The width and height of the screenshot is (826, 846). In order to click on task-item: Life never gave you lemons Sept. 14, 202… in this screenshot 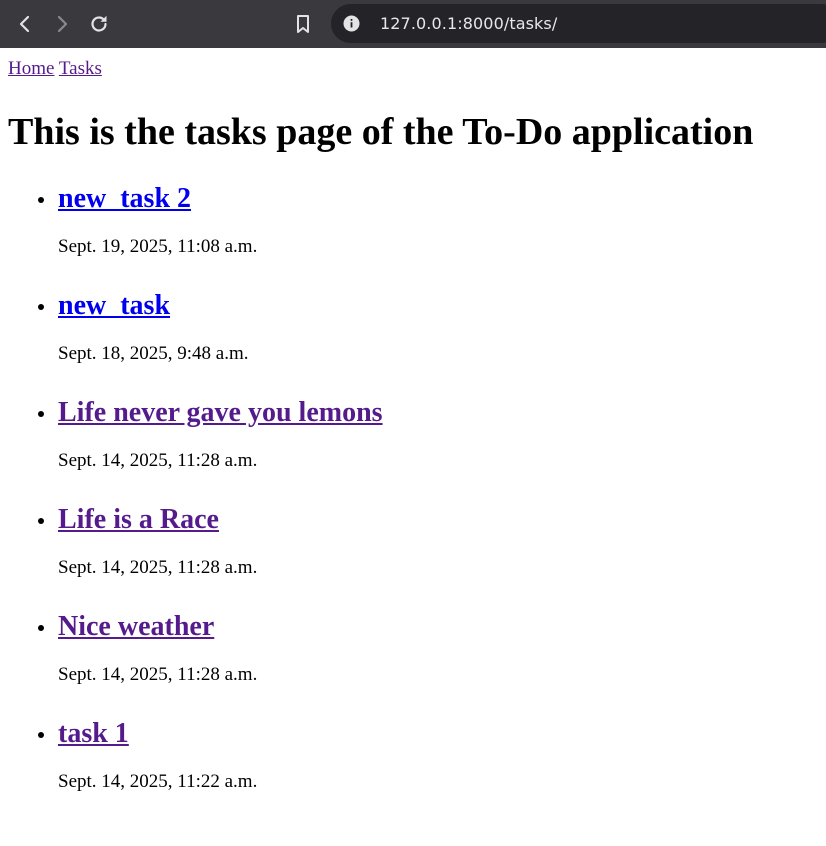, I will do `click(413, 449)`.